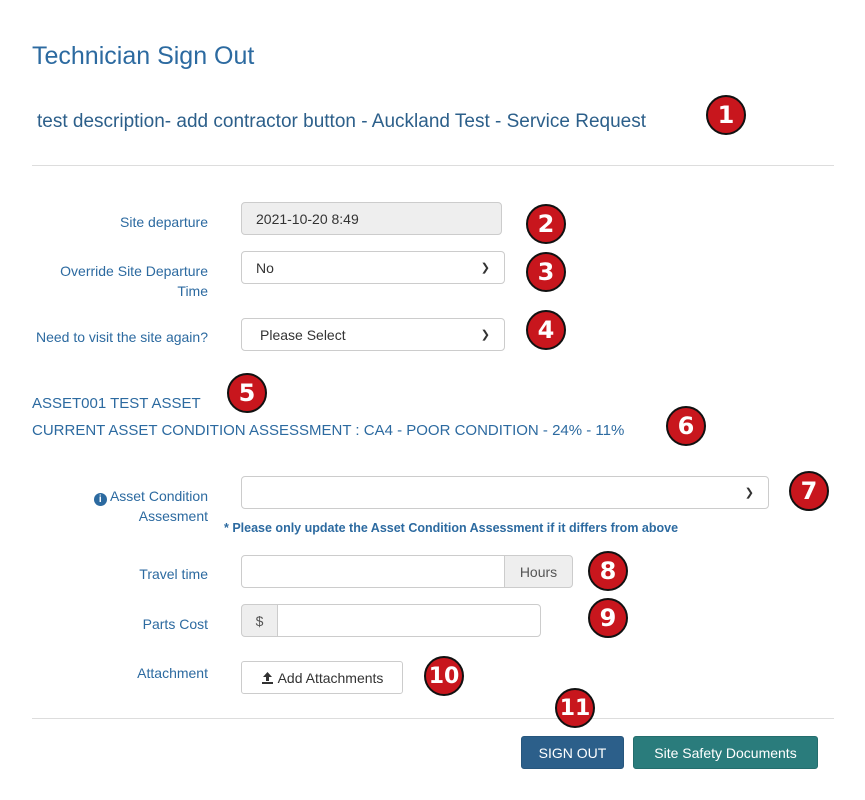 The height and width of the screenshot is (800, 865). I want to click on override-departure-select: No ❯, so click(373, 267).